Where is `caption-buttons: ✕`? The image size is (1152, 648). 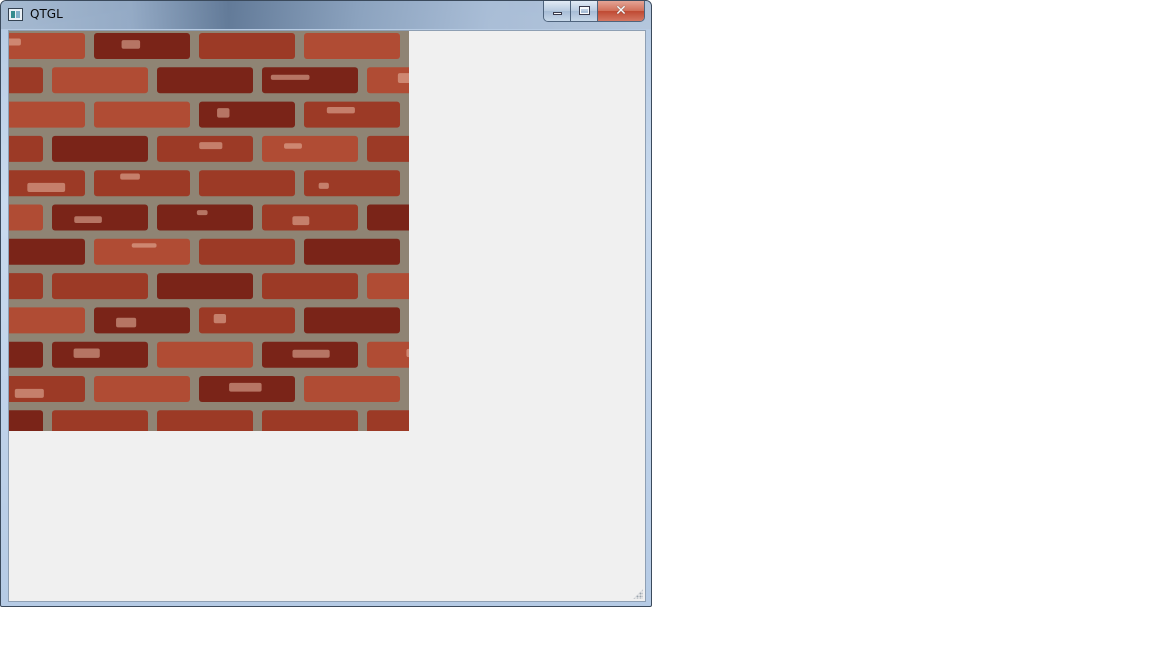
caption-buttons: ✕ is located at coordinates (594, 11).